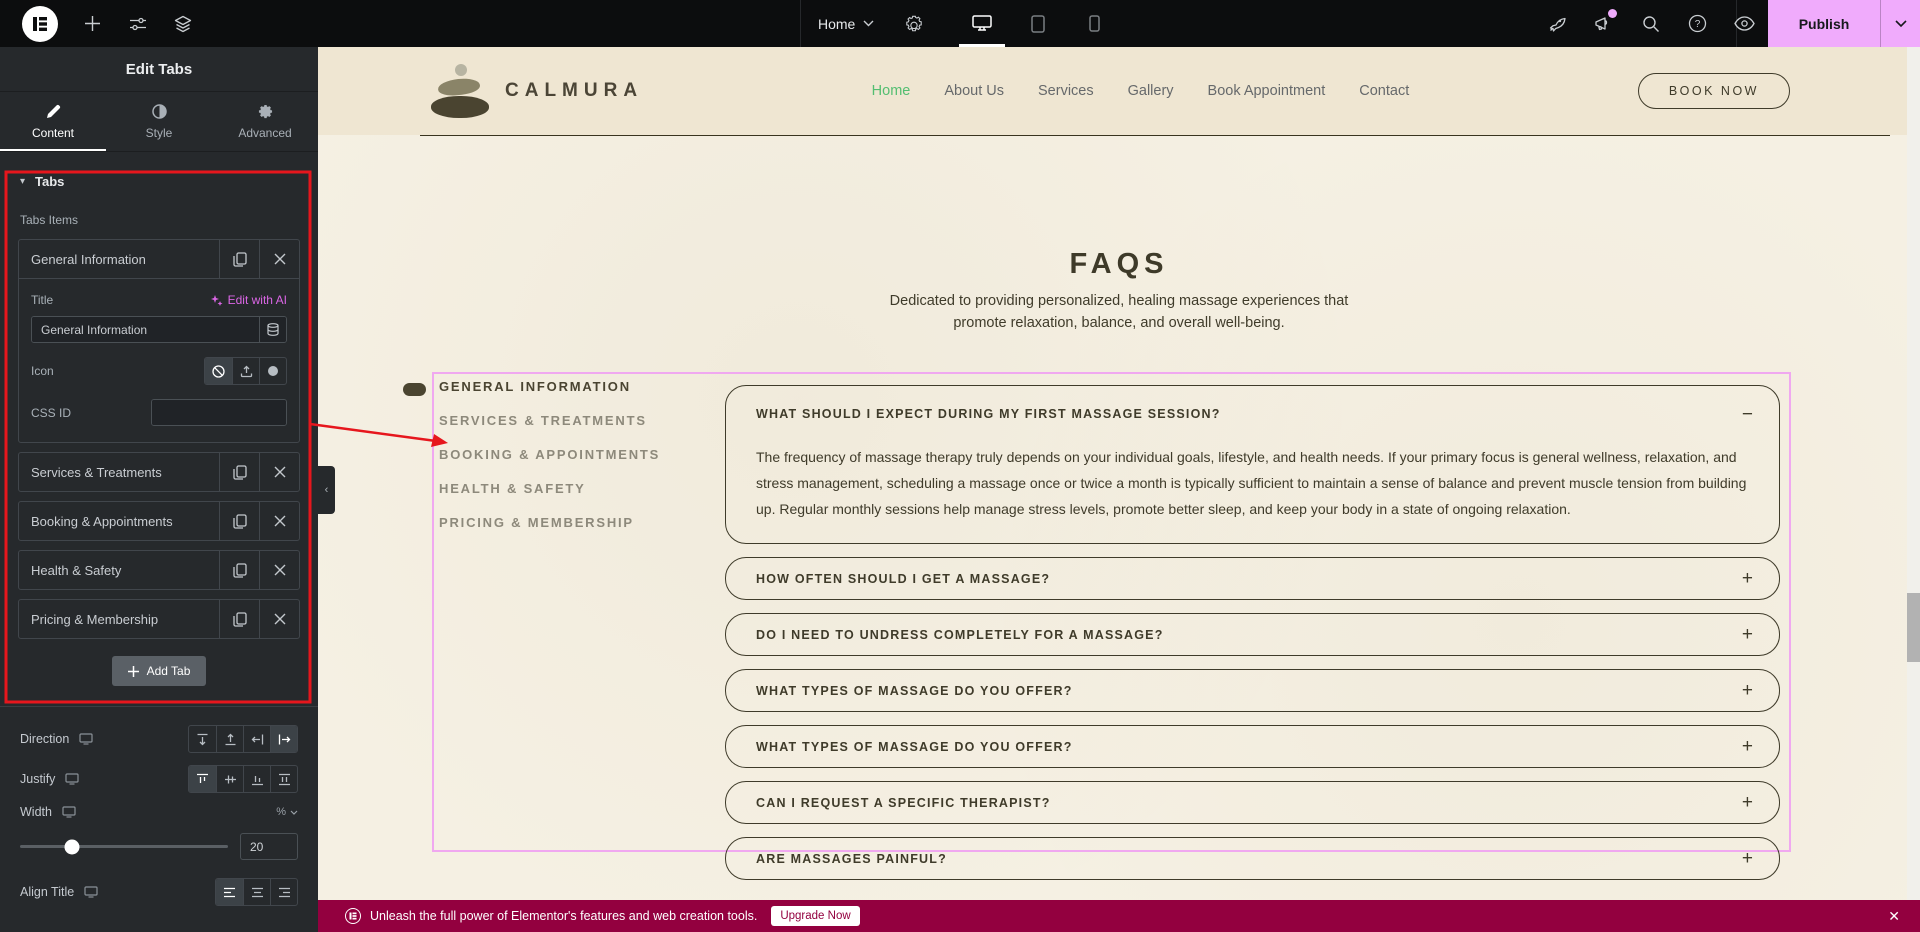  I want to click on tab-advanced: Advanced, so click(265, 121).